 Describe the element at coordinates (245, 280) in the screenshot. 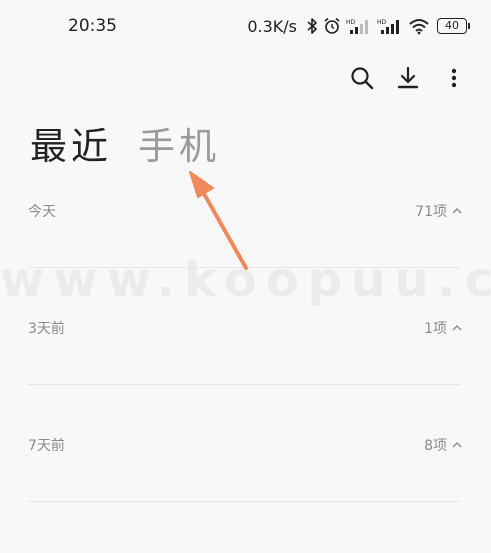

I see `watermark: www.koopuu.com` at that location.